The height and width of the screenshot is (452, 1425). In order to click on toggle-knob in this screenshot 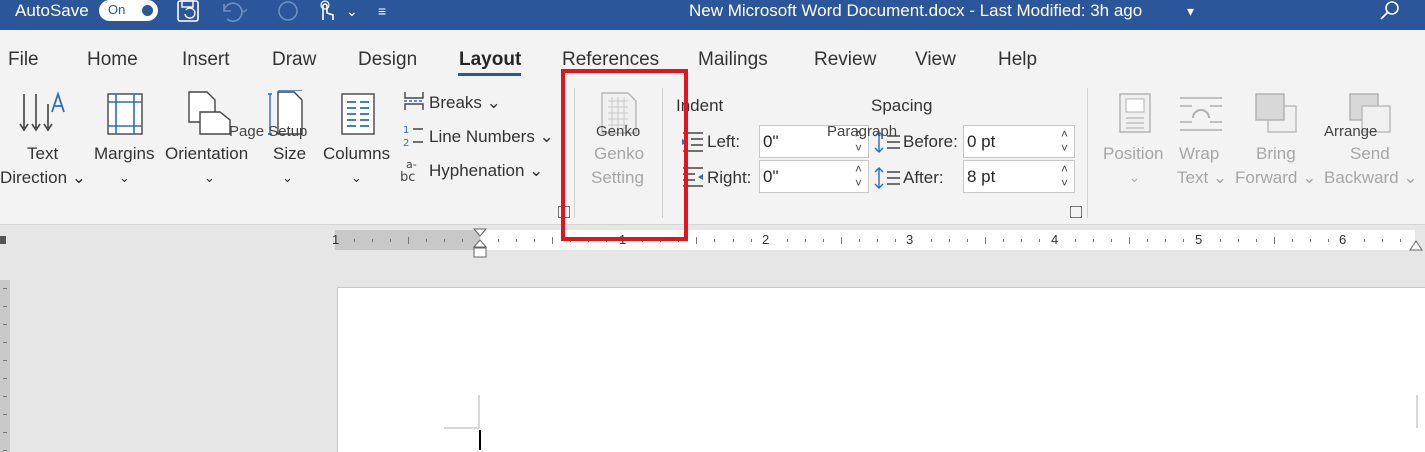, I will do `click(147, 10)`.